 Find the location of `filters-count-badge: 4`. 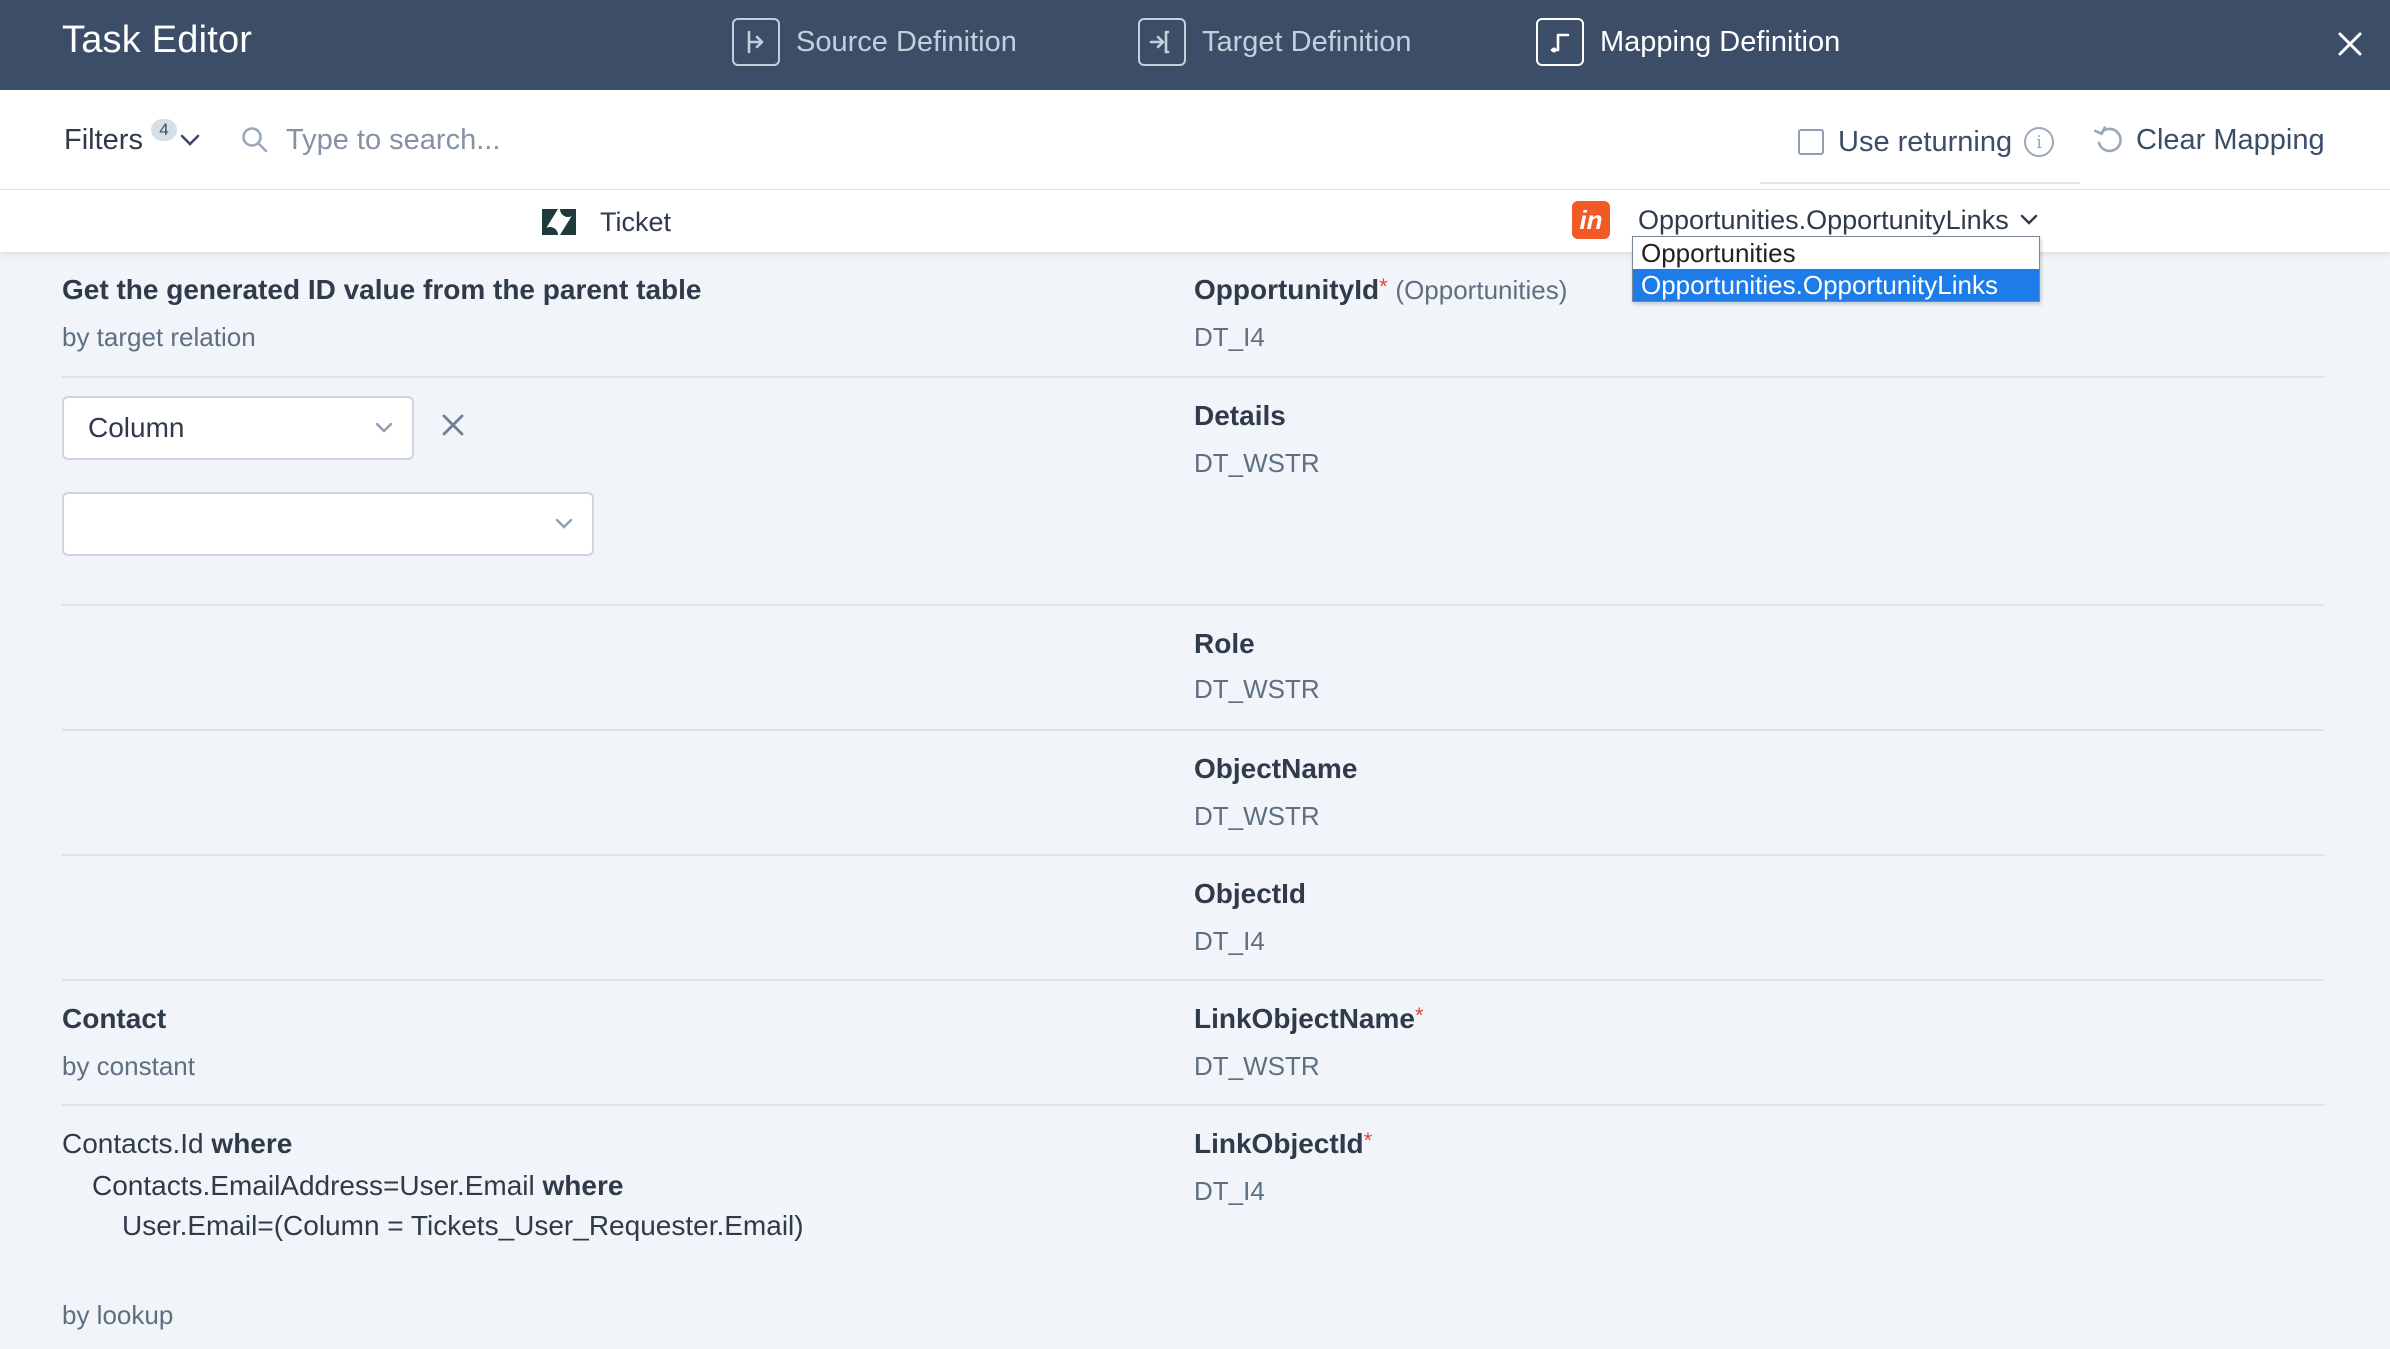

filters-count-badge: 4 is located at coordinates (163, 130).